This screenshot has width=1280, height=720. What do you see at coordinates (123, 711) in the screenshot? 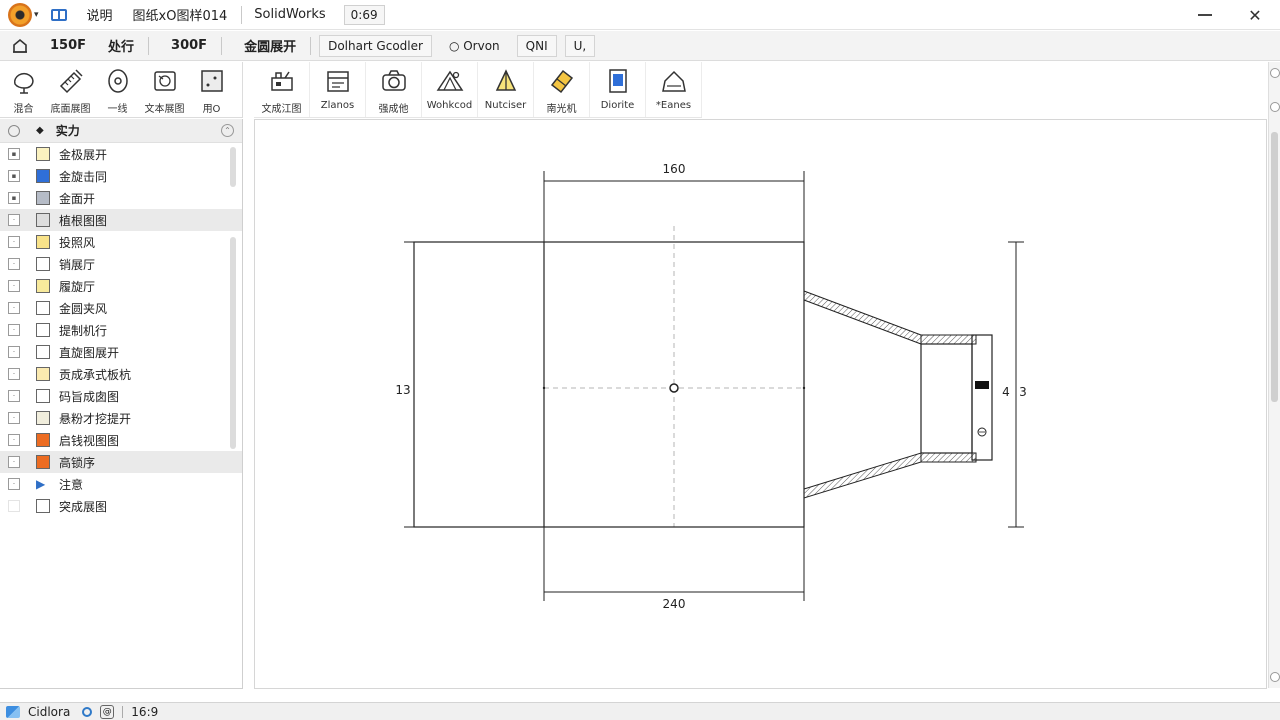
I see `divider` at bounding box center [123, 711].